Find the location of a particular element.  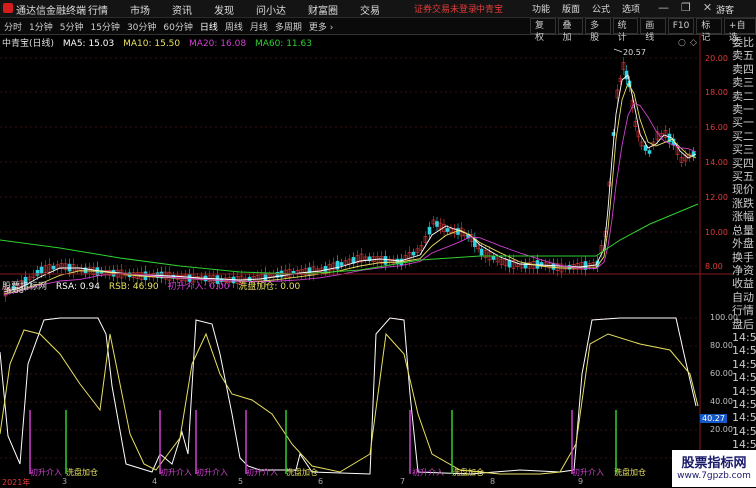

menu-market-quotes: 行情 is located at coordinates (98, 9).